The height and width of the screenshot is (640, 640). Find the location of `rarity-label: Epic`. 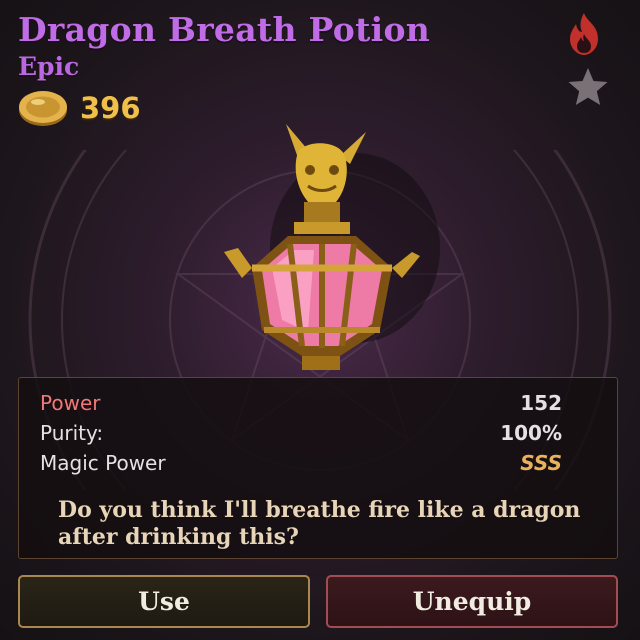

rarity-label: Epic is located at coordinates (49, 66).